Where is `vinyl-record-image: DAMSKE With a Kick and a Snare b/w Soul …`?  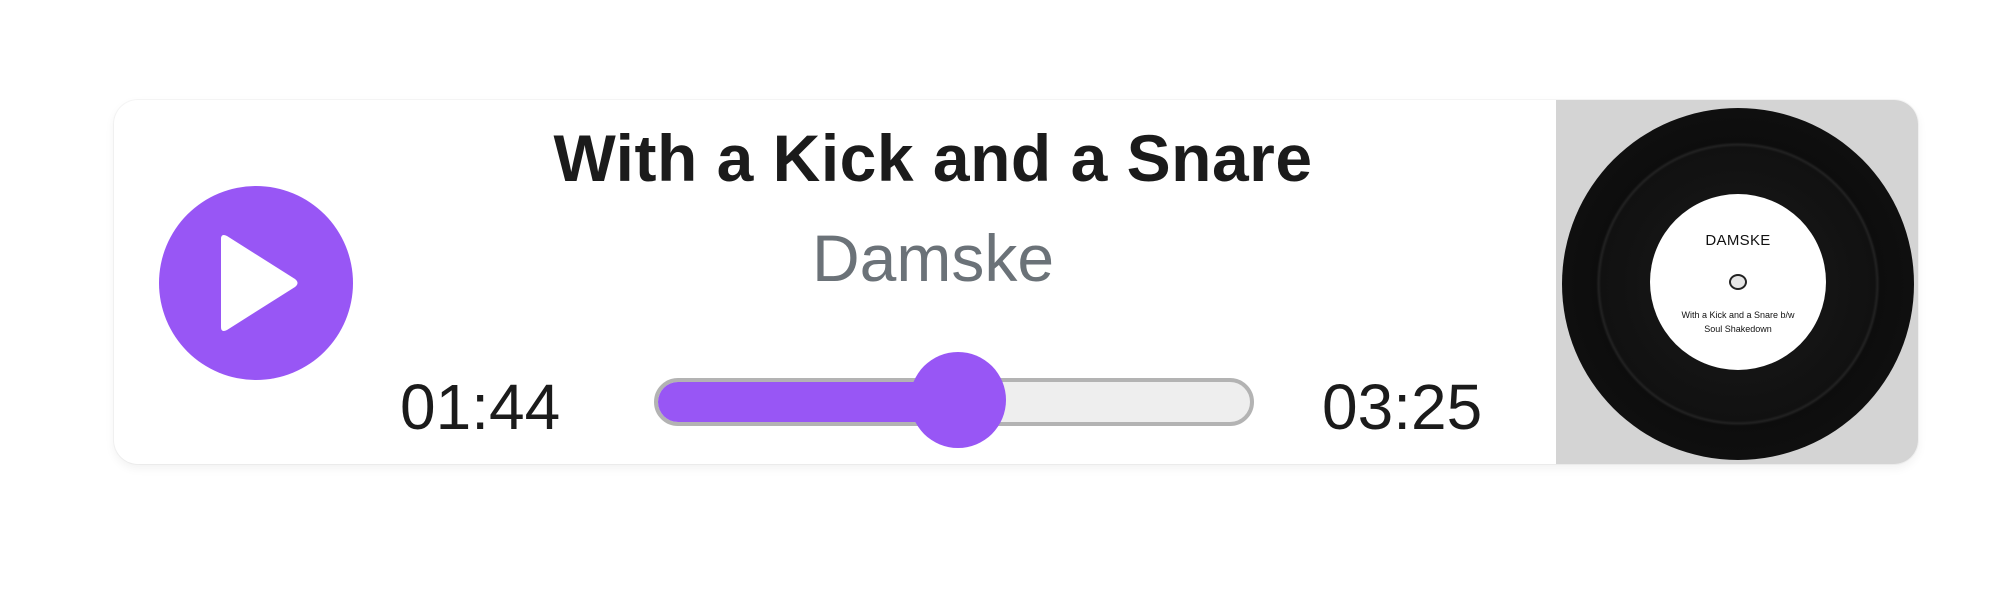 vinyl-record-image: DAMSKE With a Kick and a Snare b/w Soul … is located at coordinates (1738, 284).